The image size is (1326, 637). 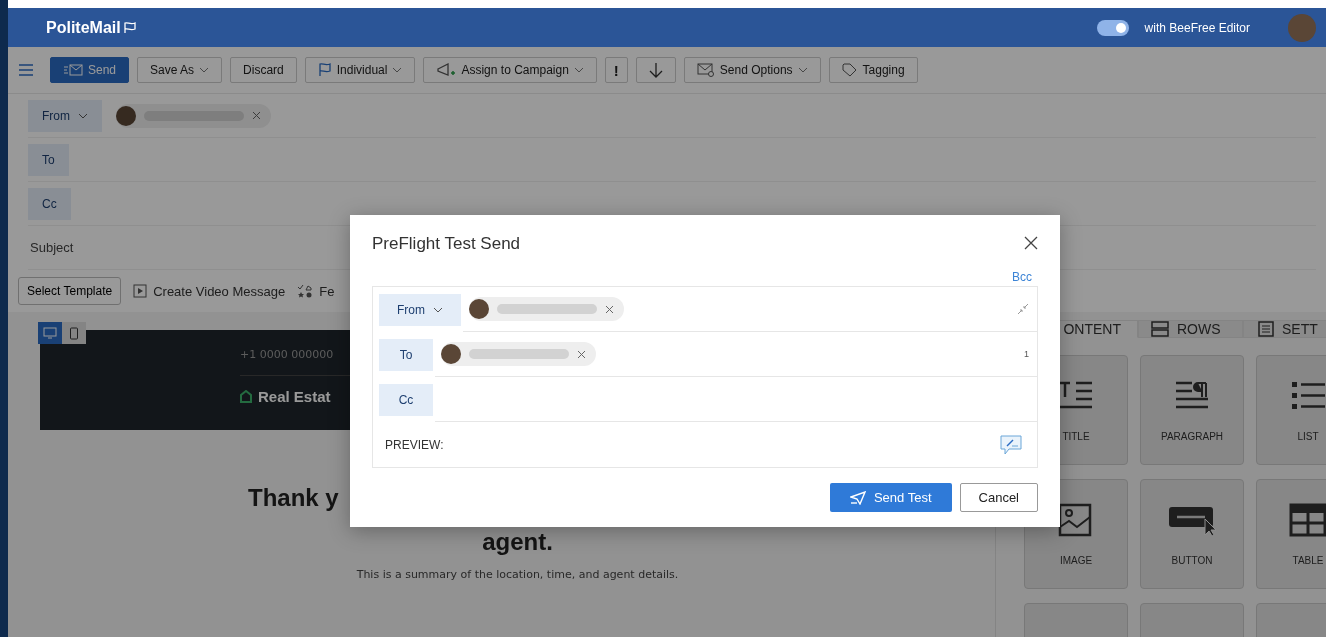 What do you see at coordinates (616, 70) in the screenshot?
I see `importance-button: !` at bounding box center [616, 70].